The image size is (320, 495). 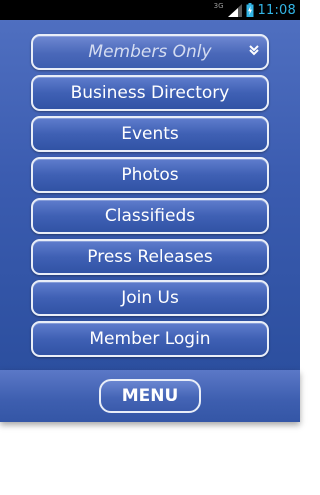 I want to click on battery-charging-icon, so click(x=250, y=10).